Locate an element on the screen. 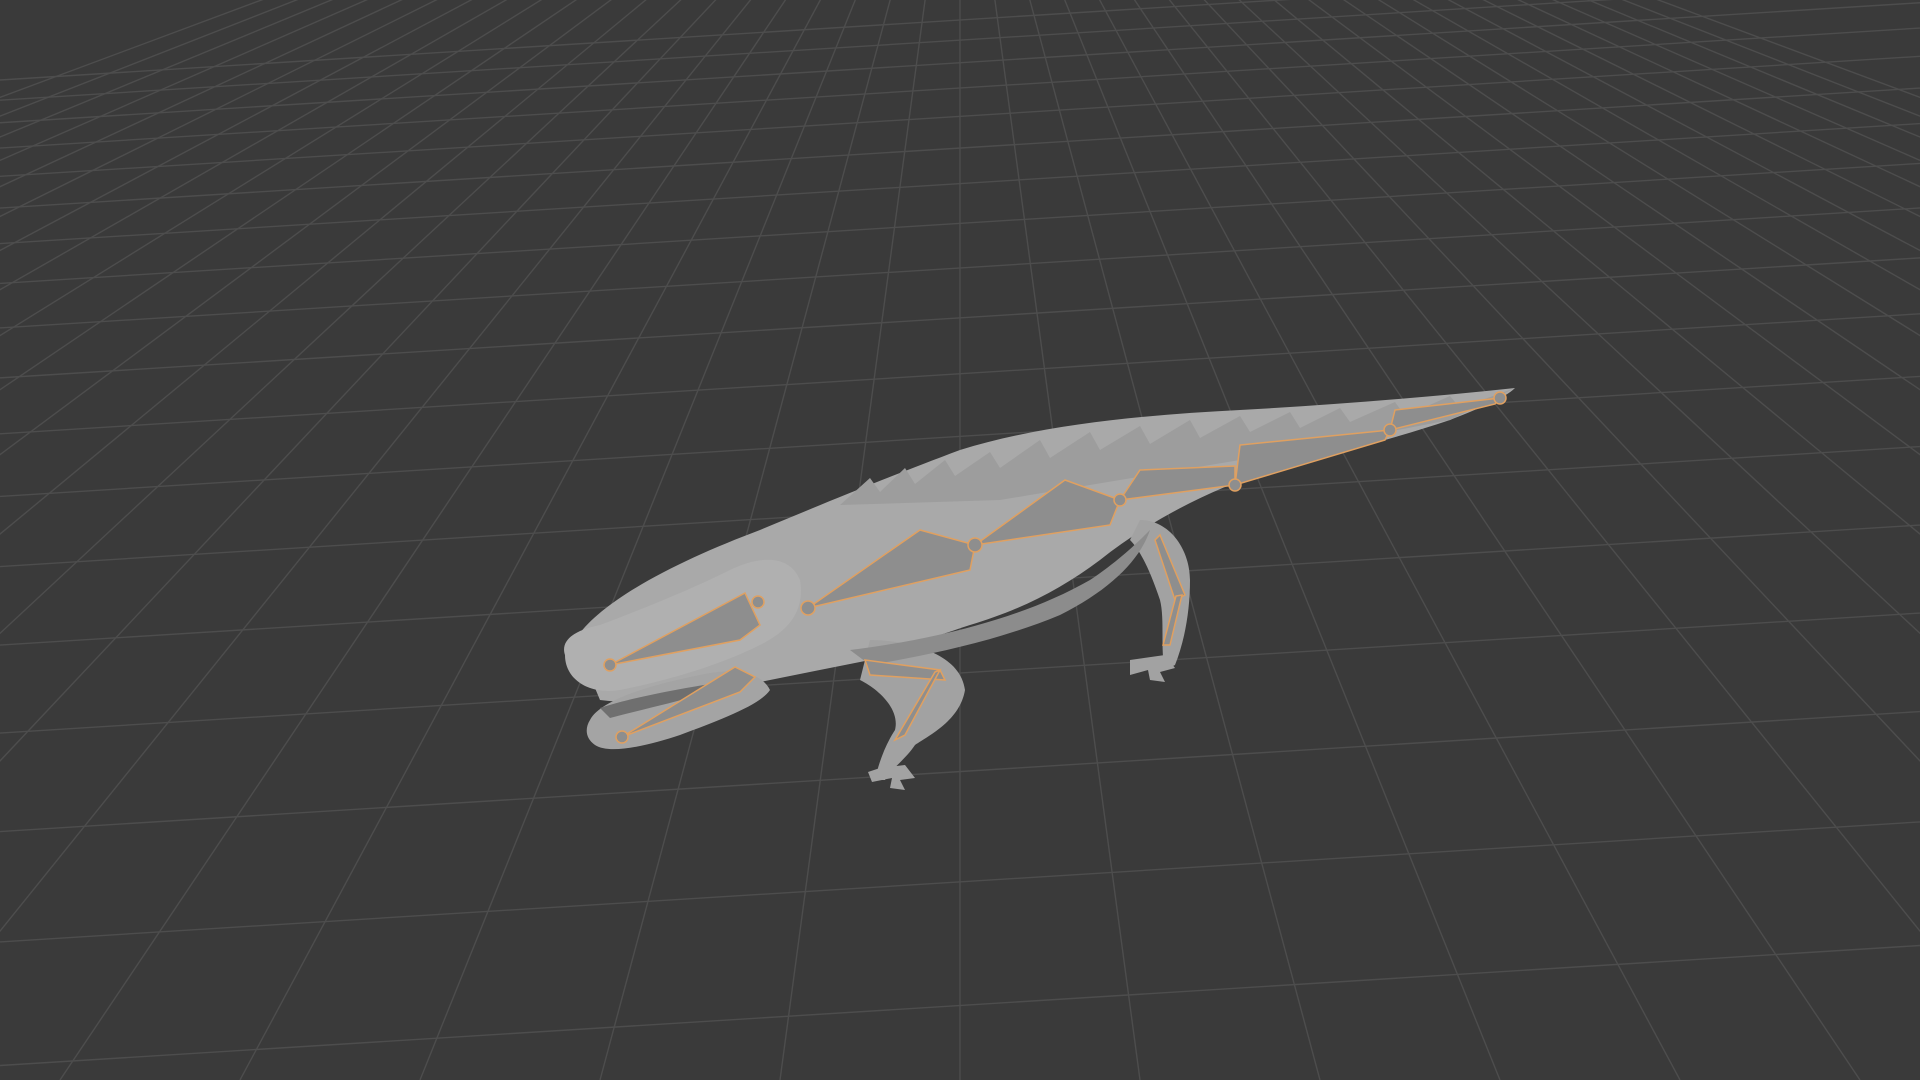  joint-shoulder is located at coordinates (975, 545).